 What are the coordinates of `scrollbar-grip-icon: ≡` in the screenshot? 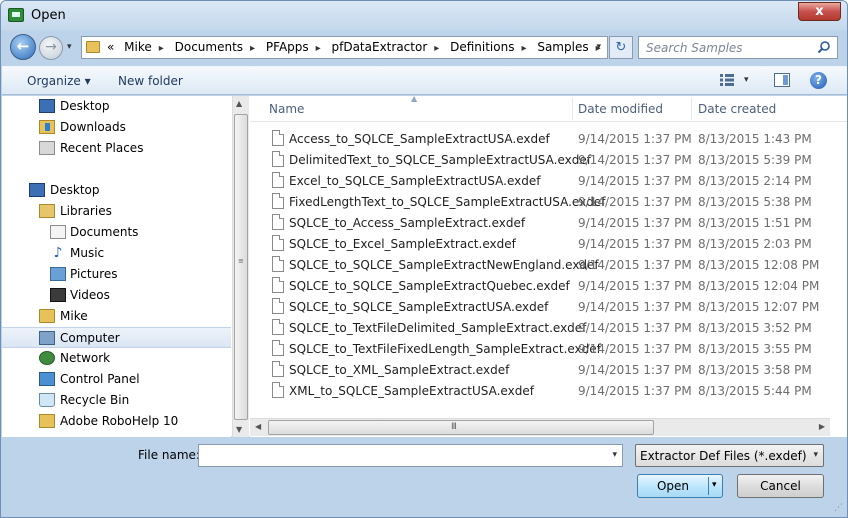 It's located at (241, 261).